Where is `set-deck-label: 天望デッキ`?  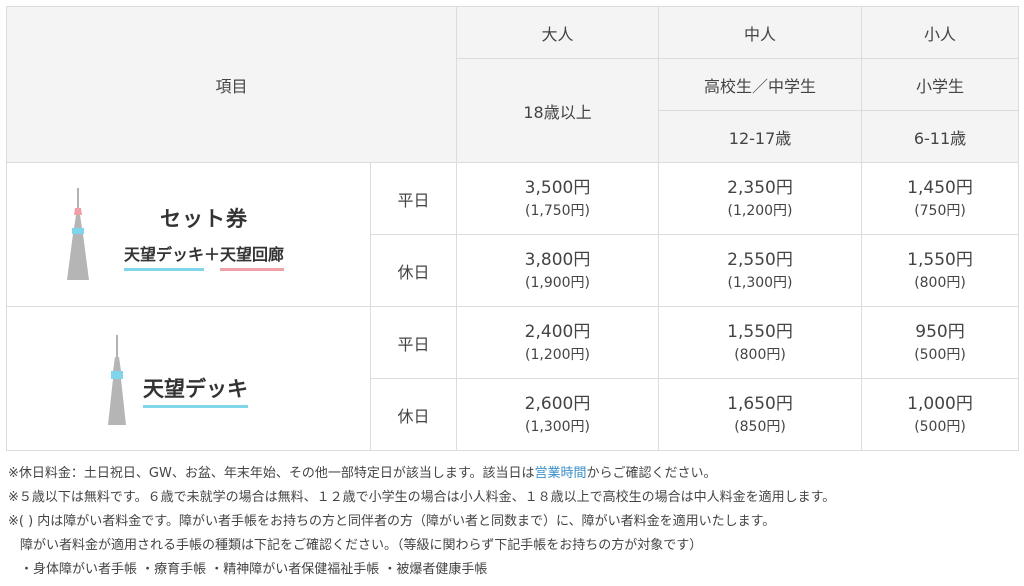
set-deck-label: 天望デッキ is located at coordinates (163, 258).